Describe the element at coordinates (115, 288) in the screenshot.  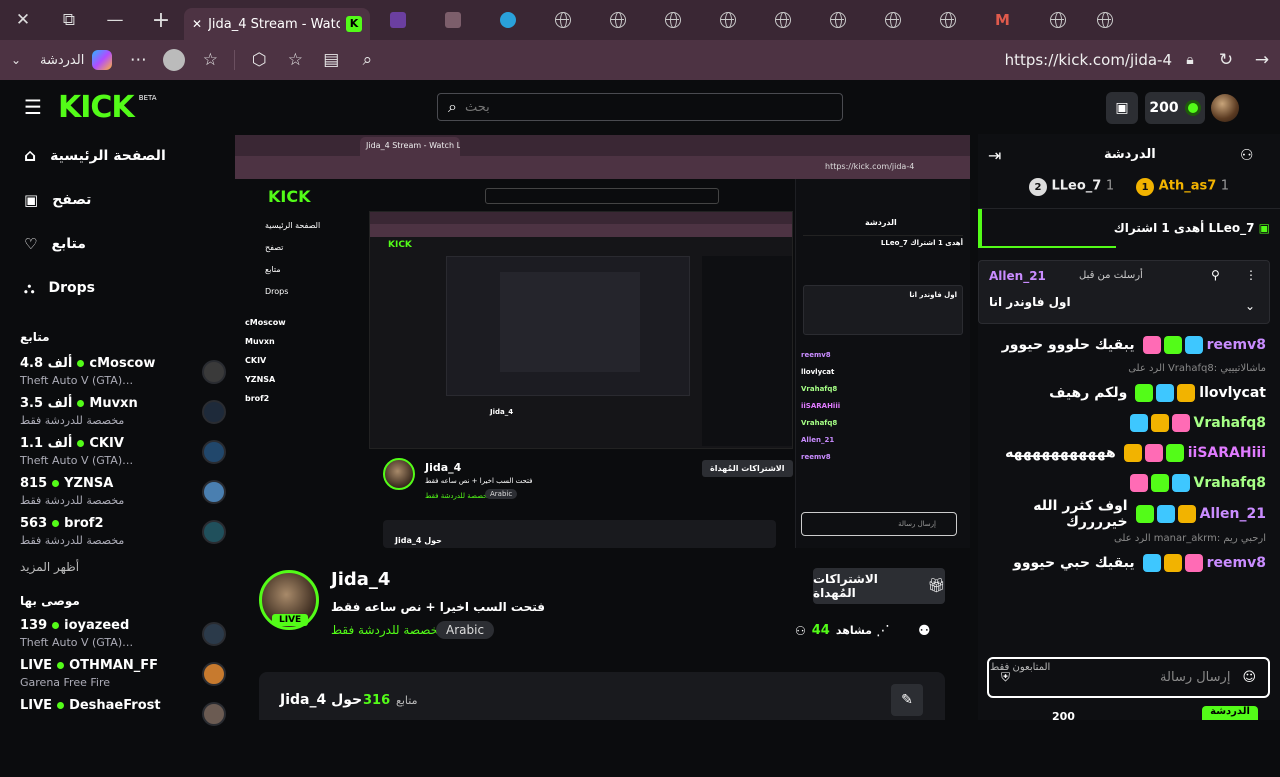
I see `nav-drops: ⛬ Drops` at that location.